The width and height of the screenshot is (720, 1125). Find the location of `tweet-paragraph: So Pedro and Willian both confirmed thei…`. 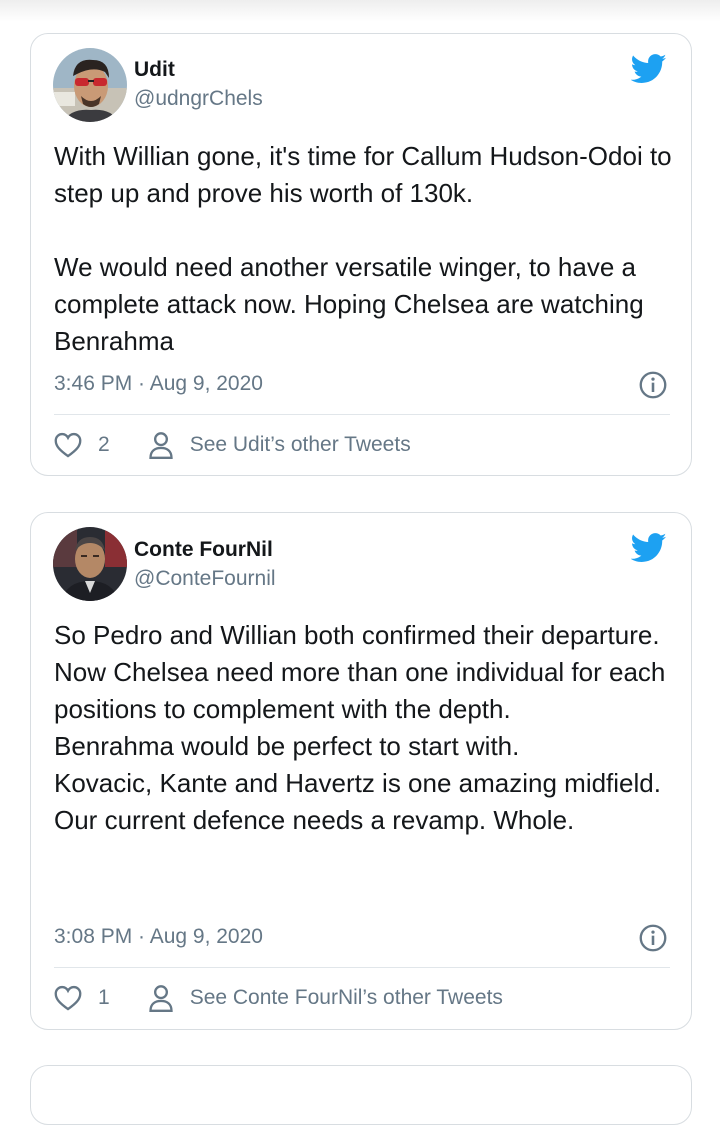

tweet-paragraph: So Pedro and Willian both confirmed thei… is located at coordinates (357, 635).